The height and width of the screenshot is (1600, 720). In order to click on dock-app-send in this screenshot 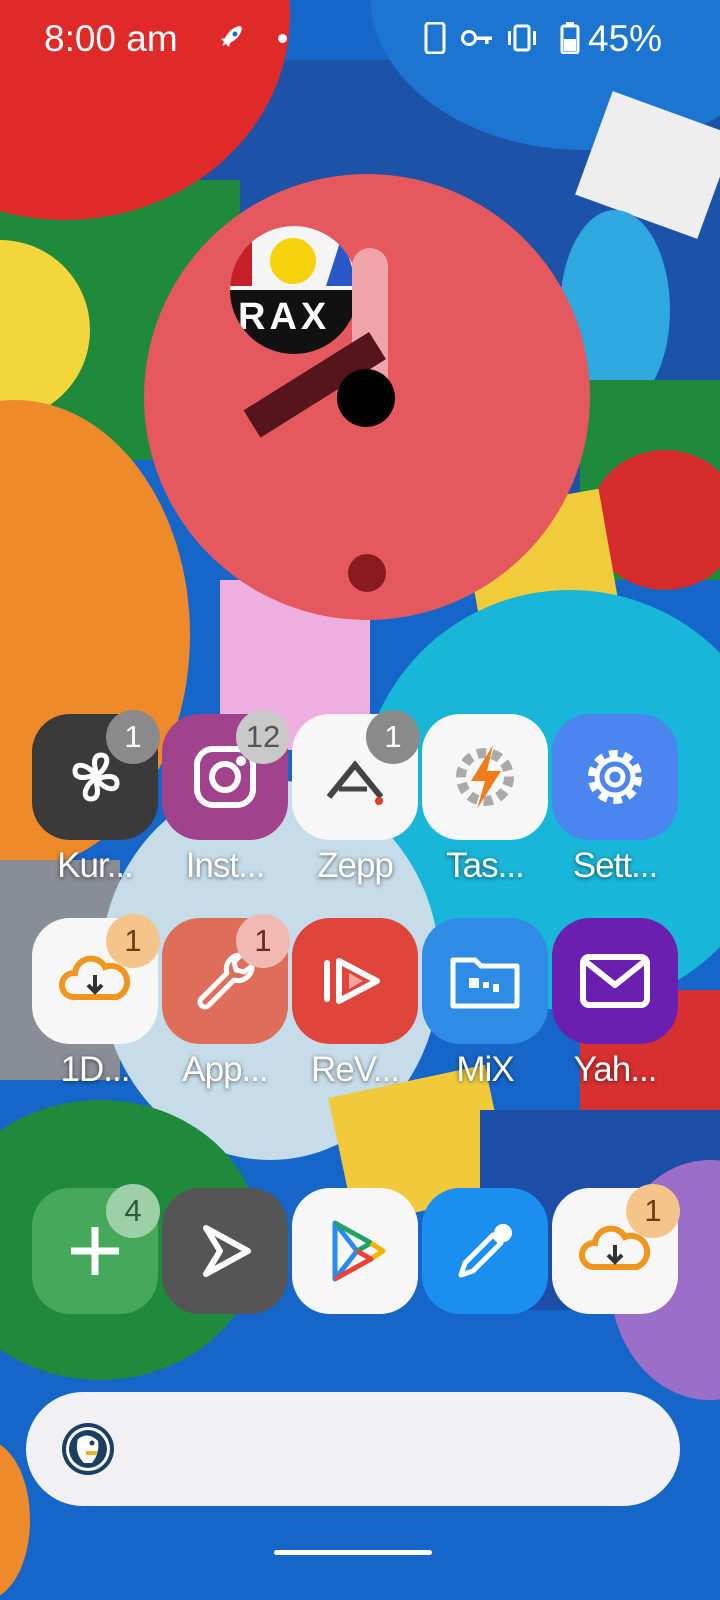, I will do `click(225, 1251)`.